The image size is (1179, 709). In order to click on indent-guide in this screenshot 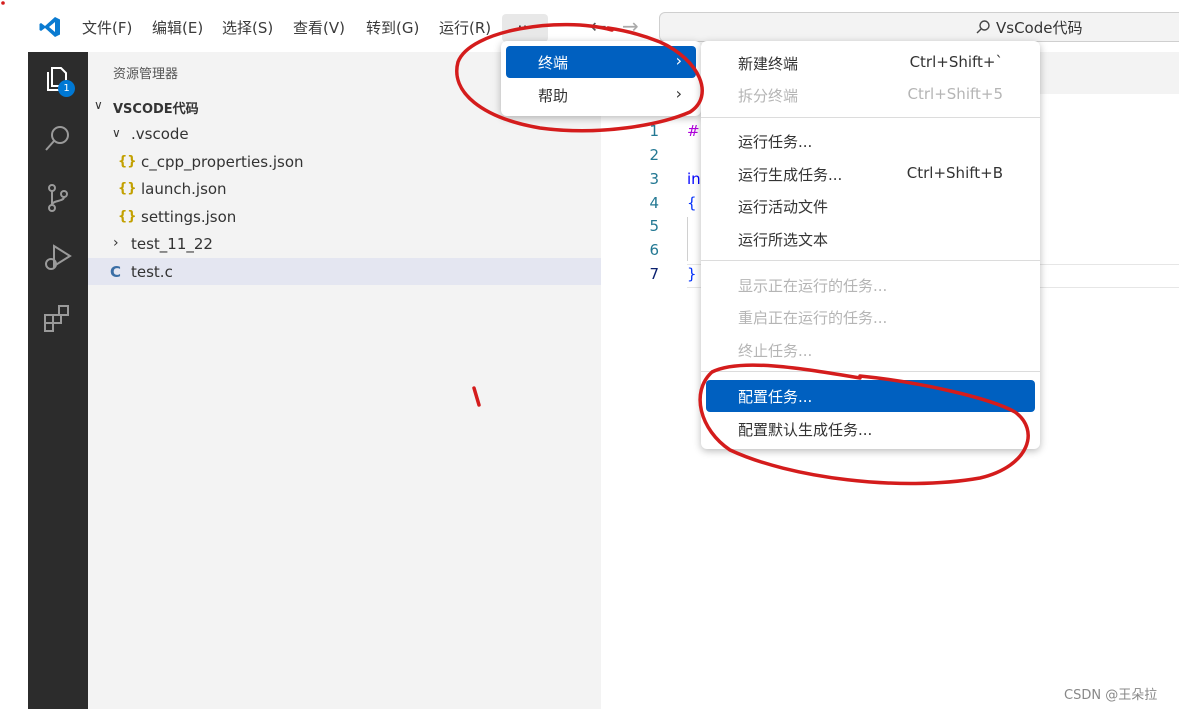, I will do `click(687, 239)`.